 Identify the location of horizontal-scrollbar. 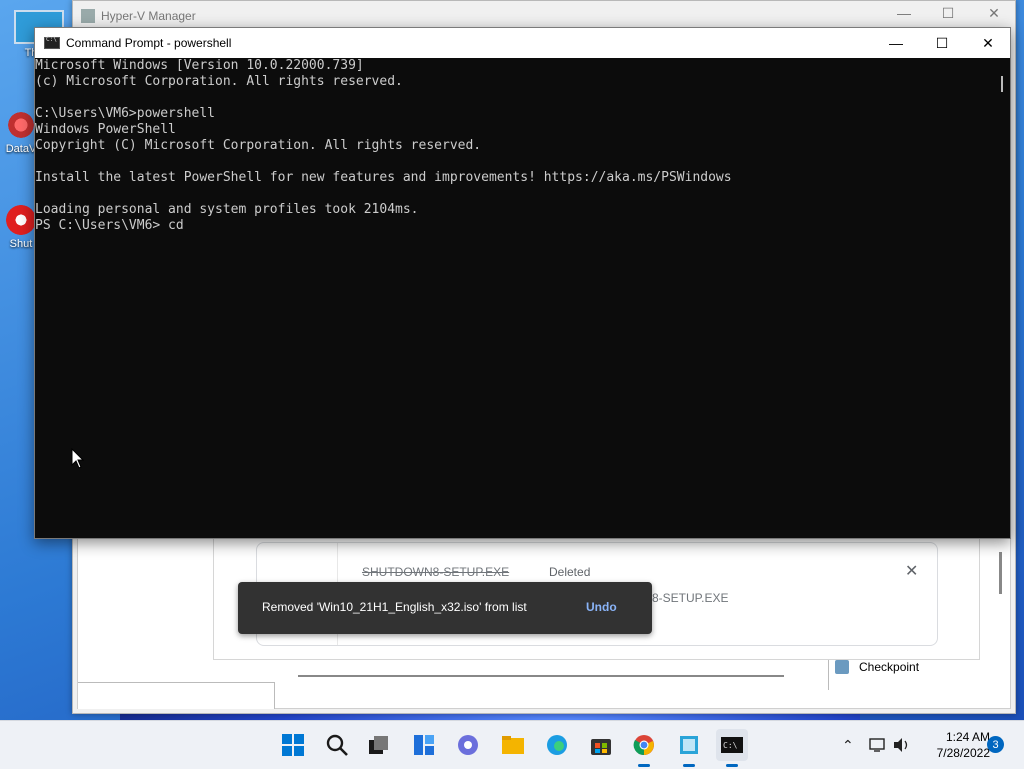
(541, 676).